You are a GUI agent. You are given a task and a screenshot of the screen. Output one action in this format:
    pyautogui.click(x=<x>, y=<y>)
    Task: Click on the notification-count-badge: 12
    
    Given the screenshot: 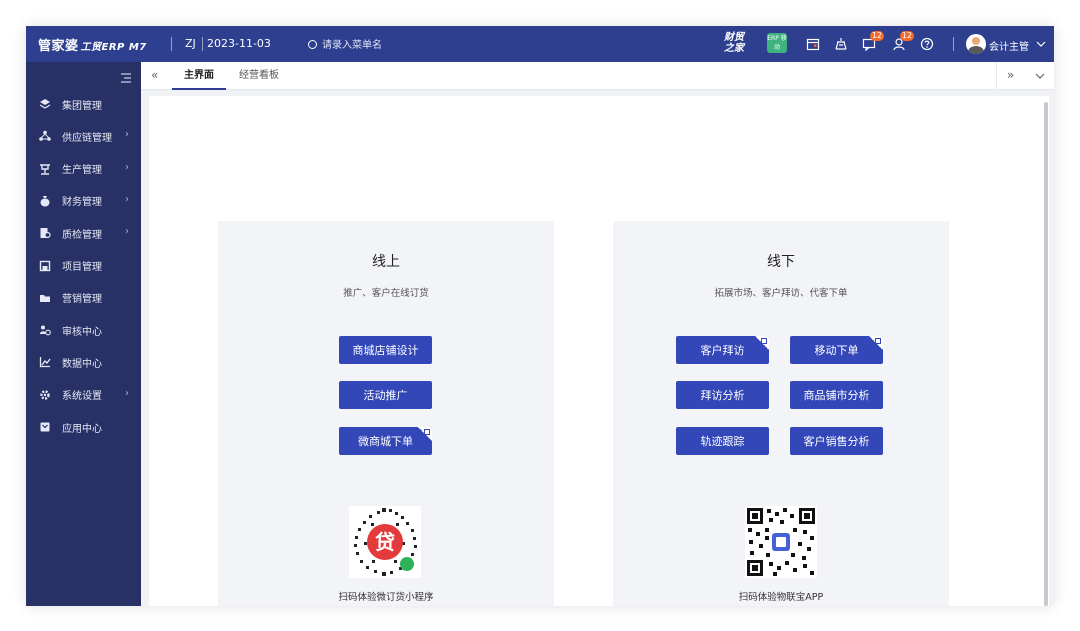 What is the action you would take?
    pyautogui.click(x=906, y=36)
    